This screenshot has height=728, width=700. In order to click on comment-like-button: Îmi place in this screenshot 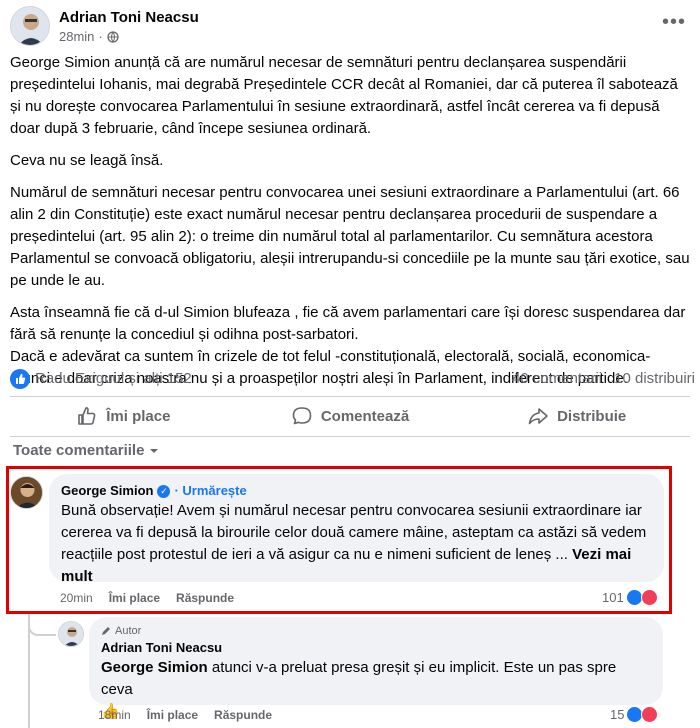, I will do `click(134, 598)`.